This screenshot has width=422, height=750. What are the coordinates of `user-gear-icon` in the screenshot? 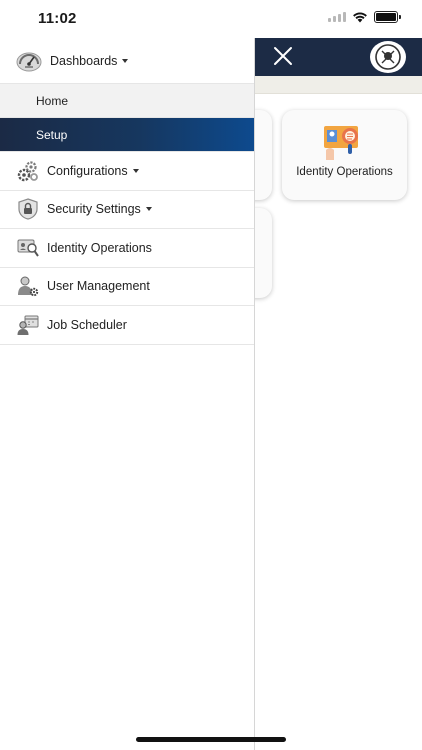 It's located at (28, 286).